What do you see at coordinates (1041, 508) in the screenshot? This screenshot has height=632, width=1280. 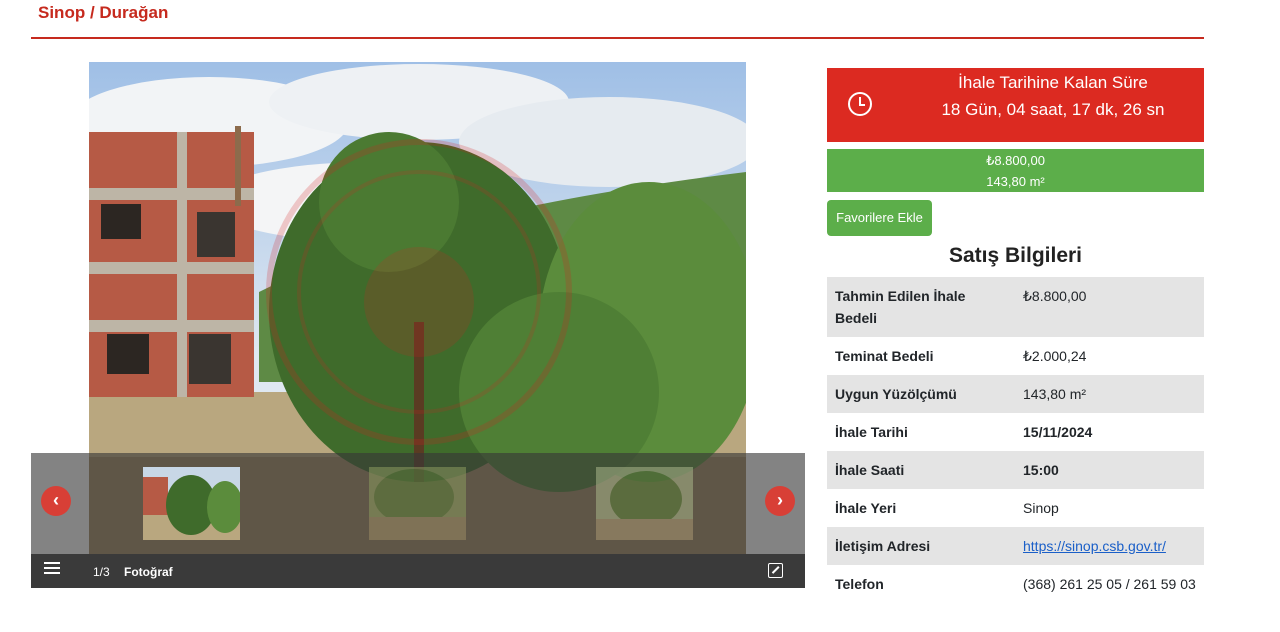 I see `row-value: Sinop` at bounding box center [1041, 508].